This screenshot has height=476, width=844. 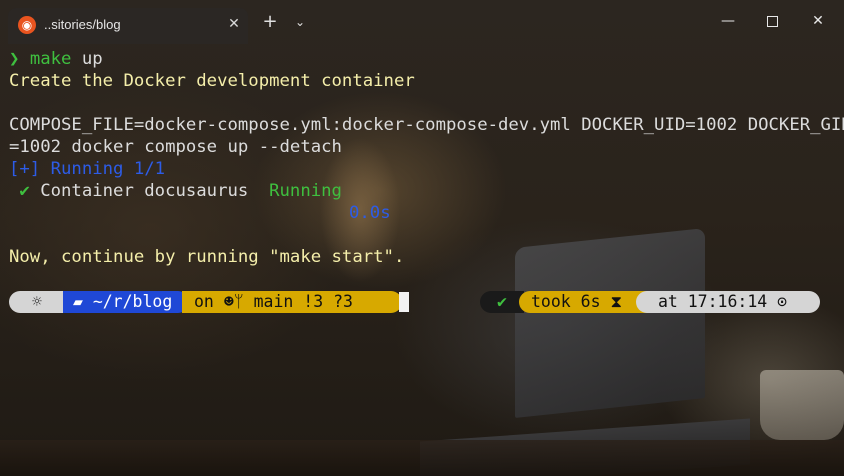 I want to click on branch-icon: ᛘ, so click(x=238, y=301).